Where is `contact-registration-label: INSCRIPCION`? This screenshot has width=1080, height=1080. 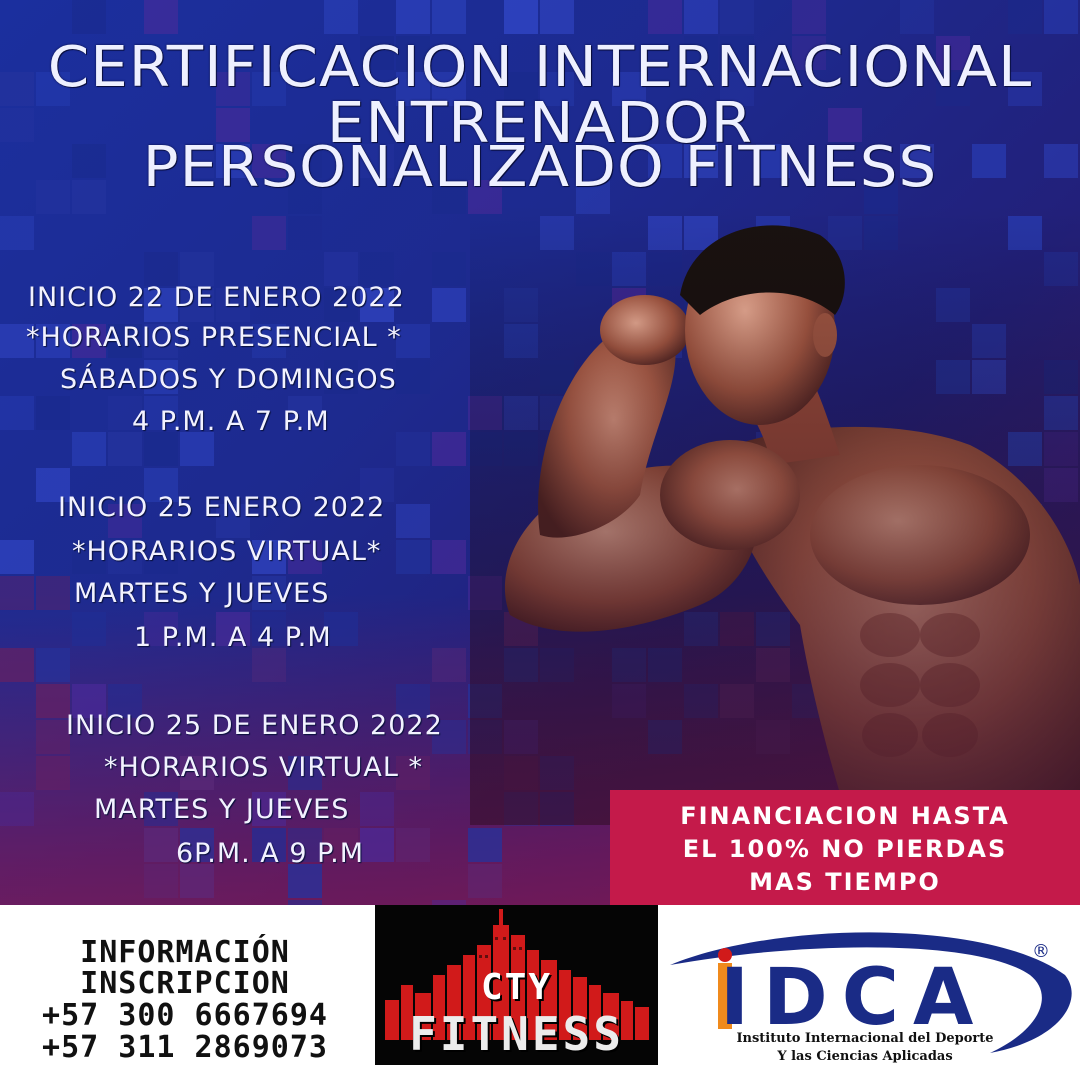
contact-registration-label: INSCRIPCION is located at coordinates (185, 983).